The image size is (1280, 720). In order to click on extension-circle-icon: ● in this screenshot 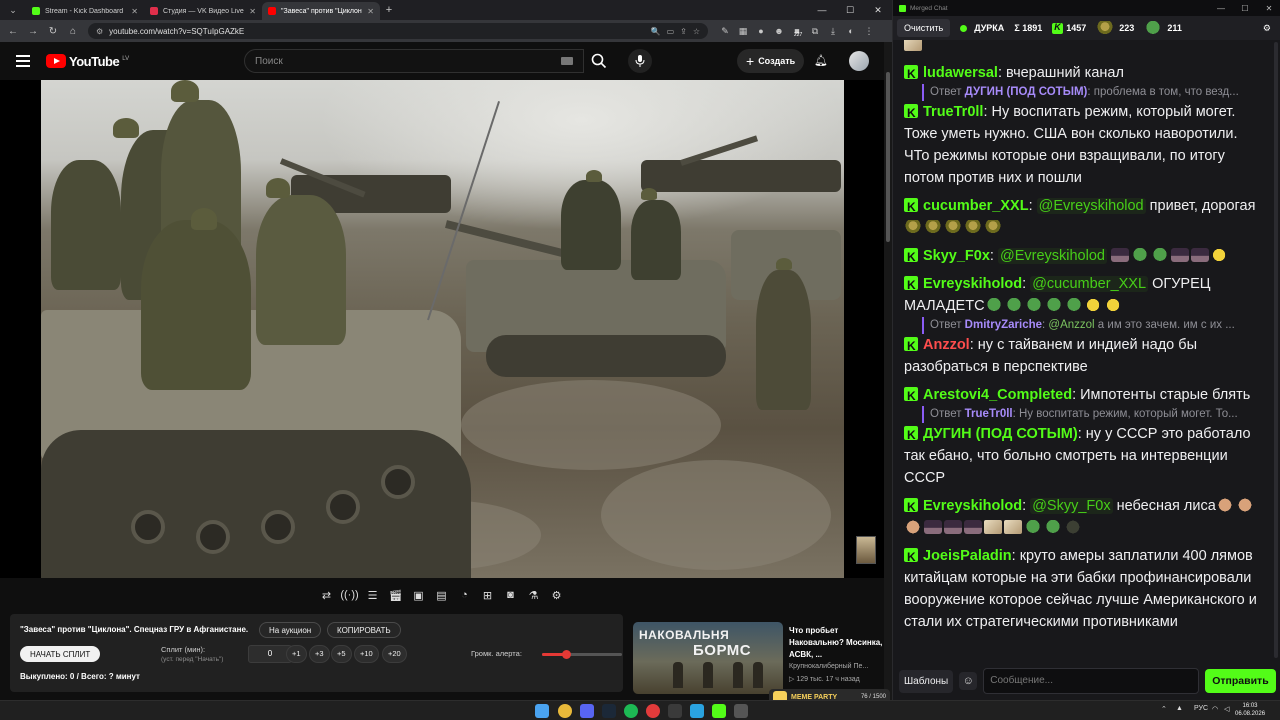, I will do `click(761, 31)`.